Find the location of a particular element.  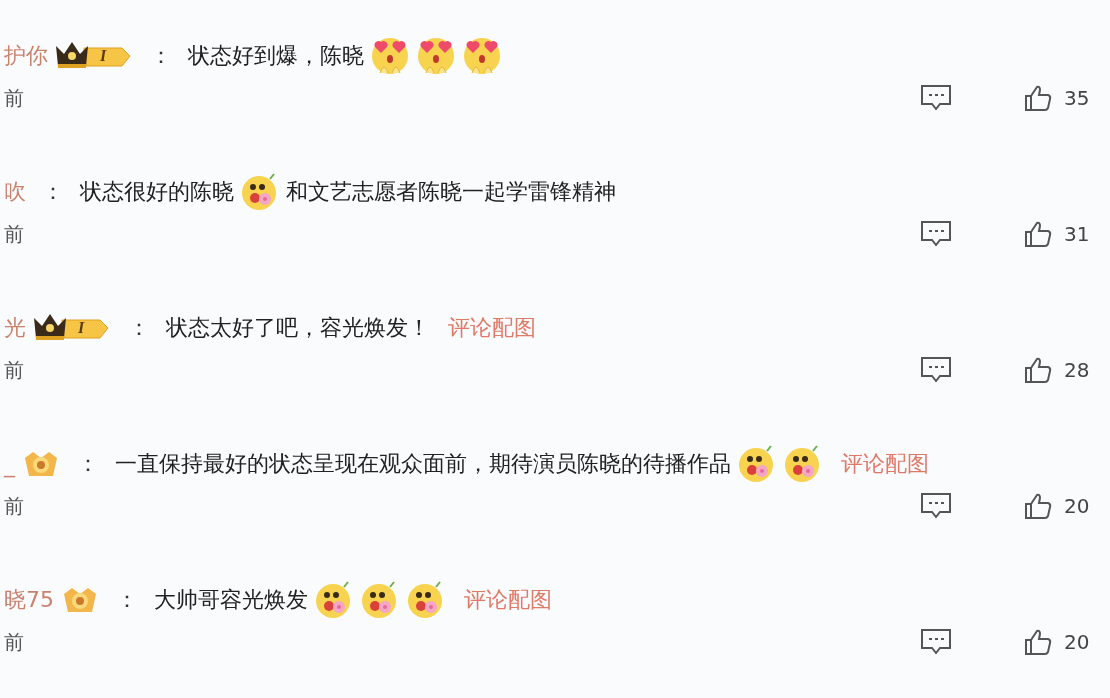

comment-text: 一直保持最好的状态呈现在观众面前，期待演员陈晓的待播作品 is located at coordinates (423, 464).